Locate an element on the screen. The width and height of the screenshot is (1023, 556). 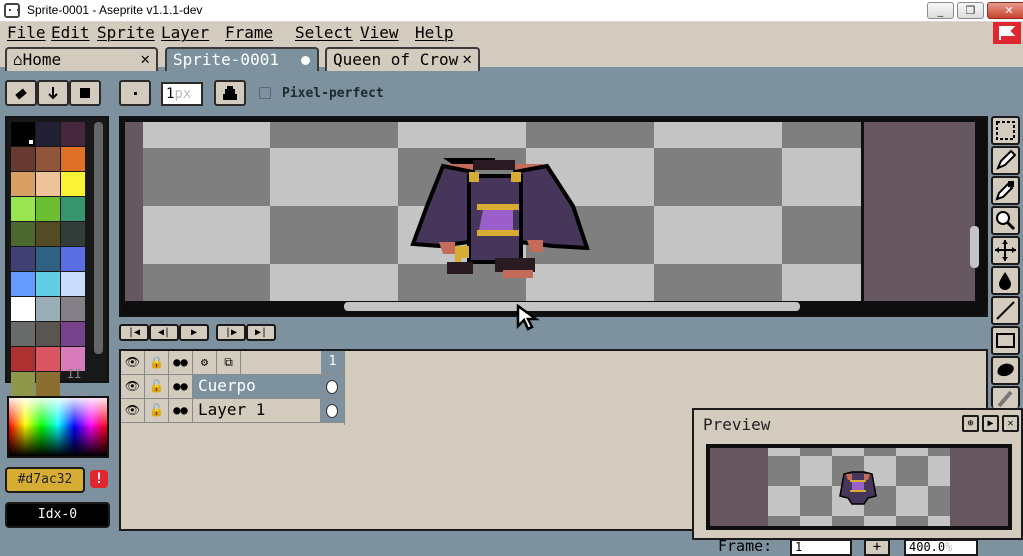
preview-close-button: ✕ is located at coordinates (1010, 423).